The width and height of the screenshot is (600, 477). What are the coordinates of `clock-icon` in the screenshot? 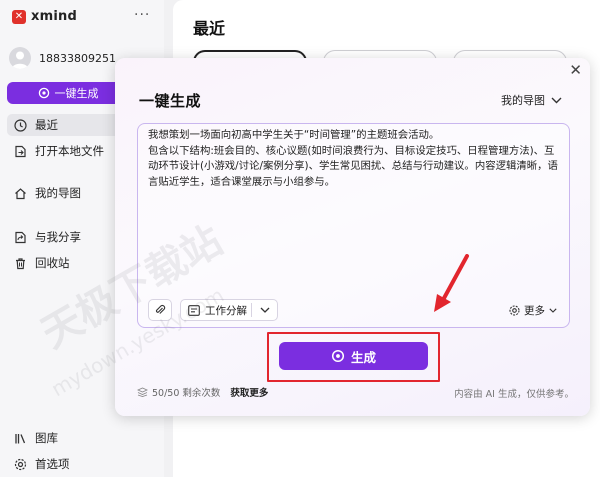 It's located at (20, 125).